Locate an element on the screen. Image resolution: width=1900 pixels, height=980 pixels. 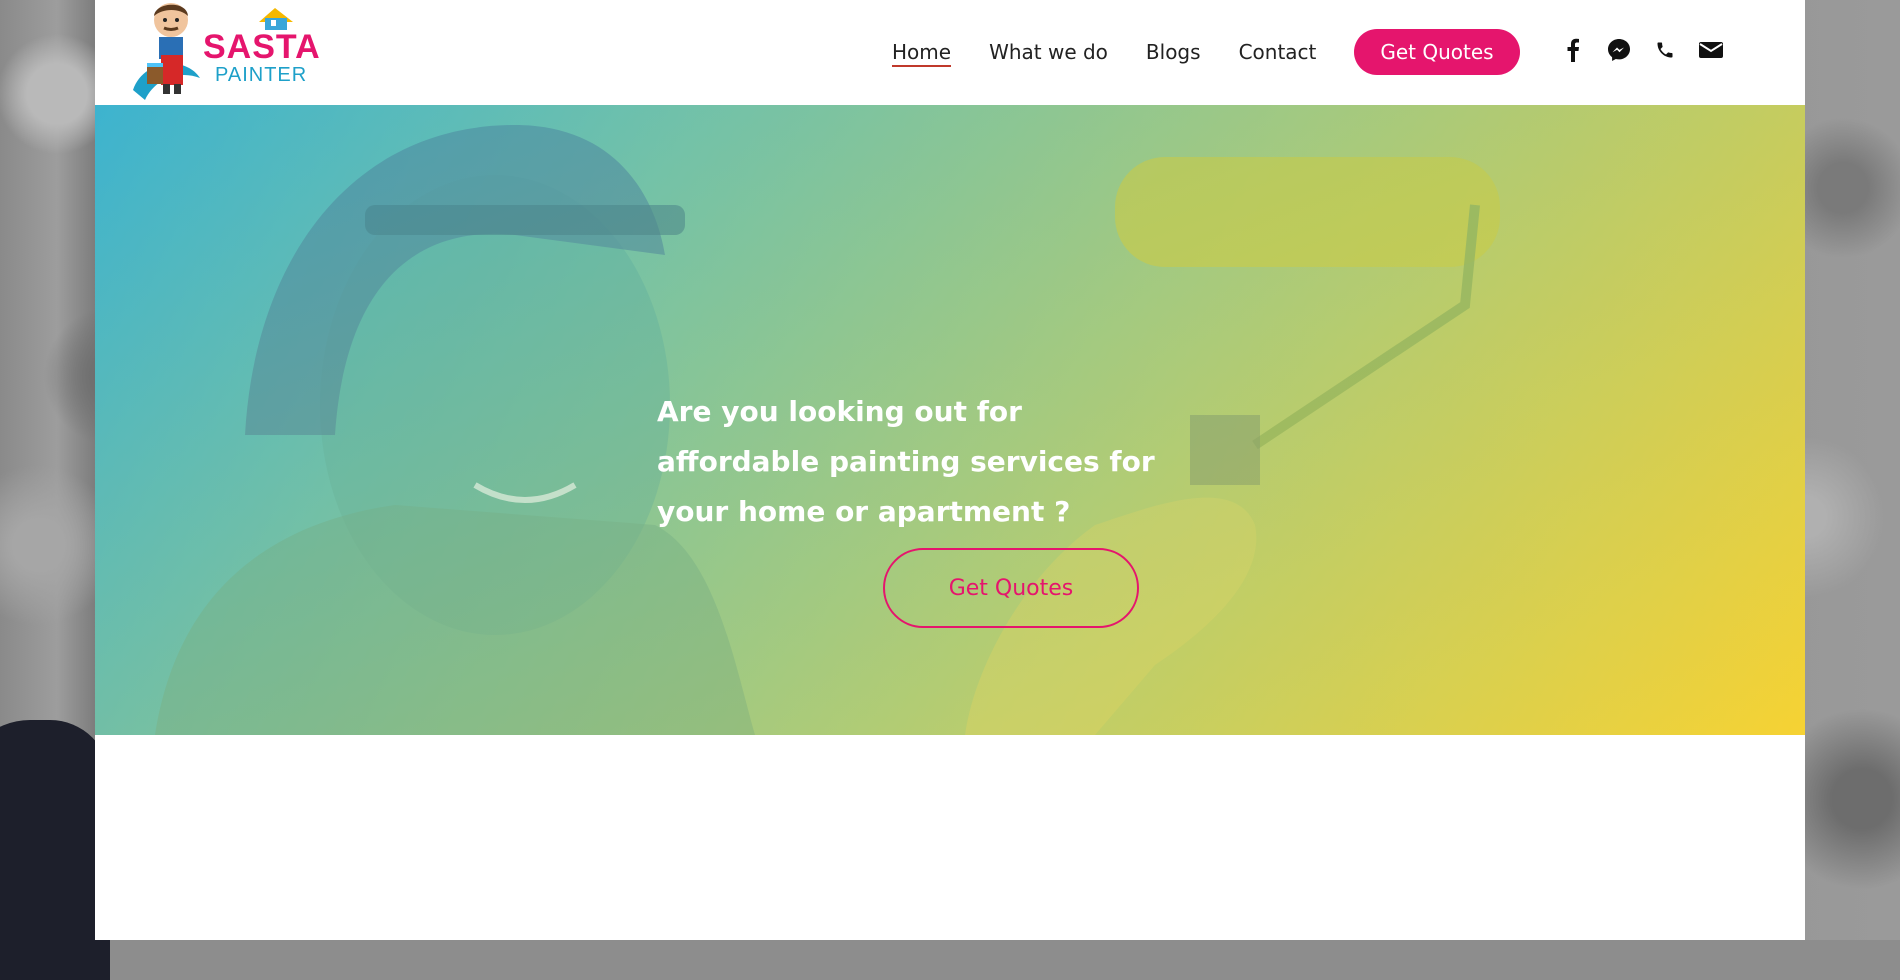
site-logo: SASTA PAINTER is located at coordinates (225, 52).